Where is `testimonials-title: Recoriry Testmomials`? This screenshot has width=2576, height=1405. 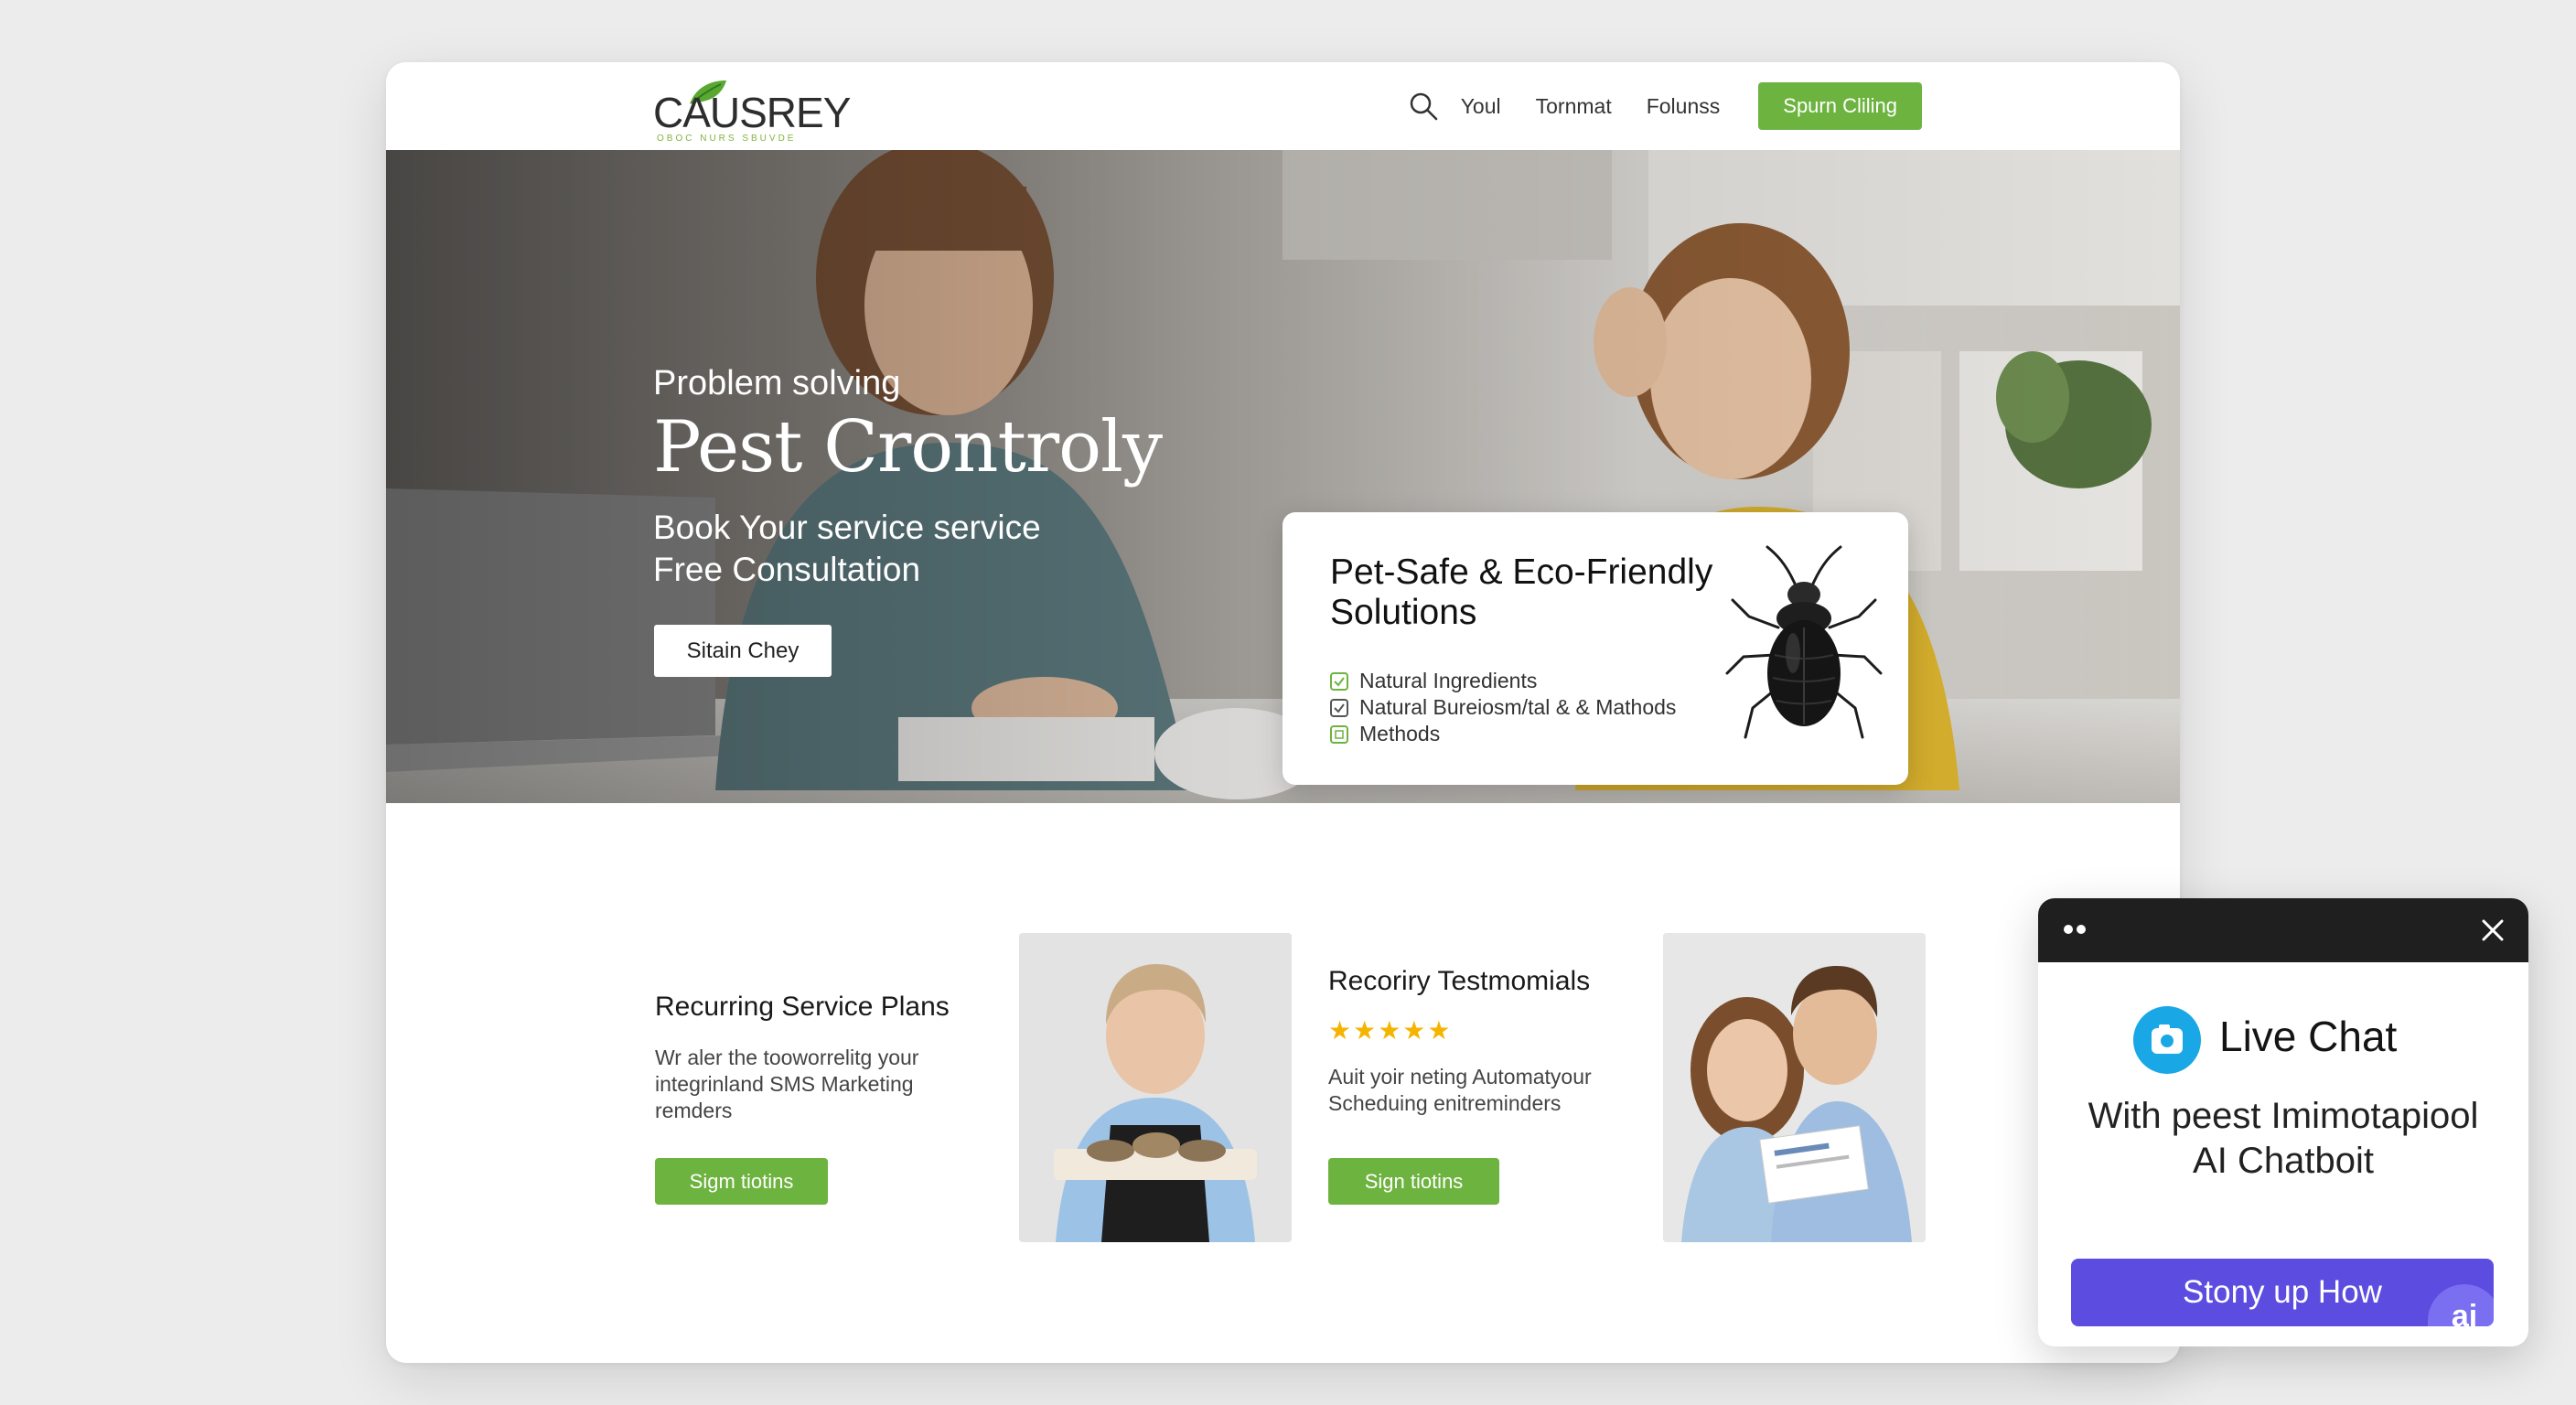 testimonials-title: Recoriry Testmomials is located at coordinates (1459, 981).